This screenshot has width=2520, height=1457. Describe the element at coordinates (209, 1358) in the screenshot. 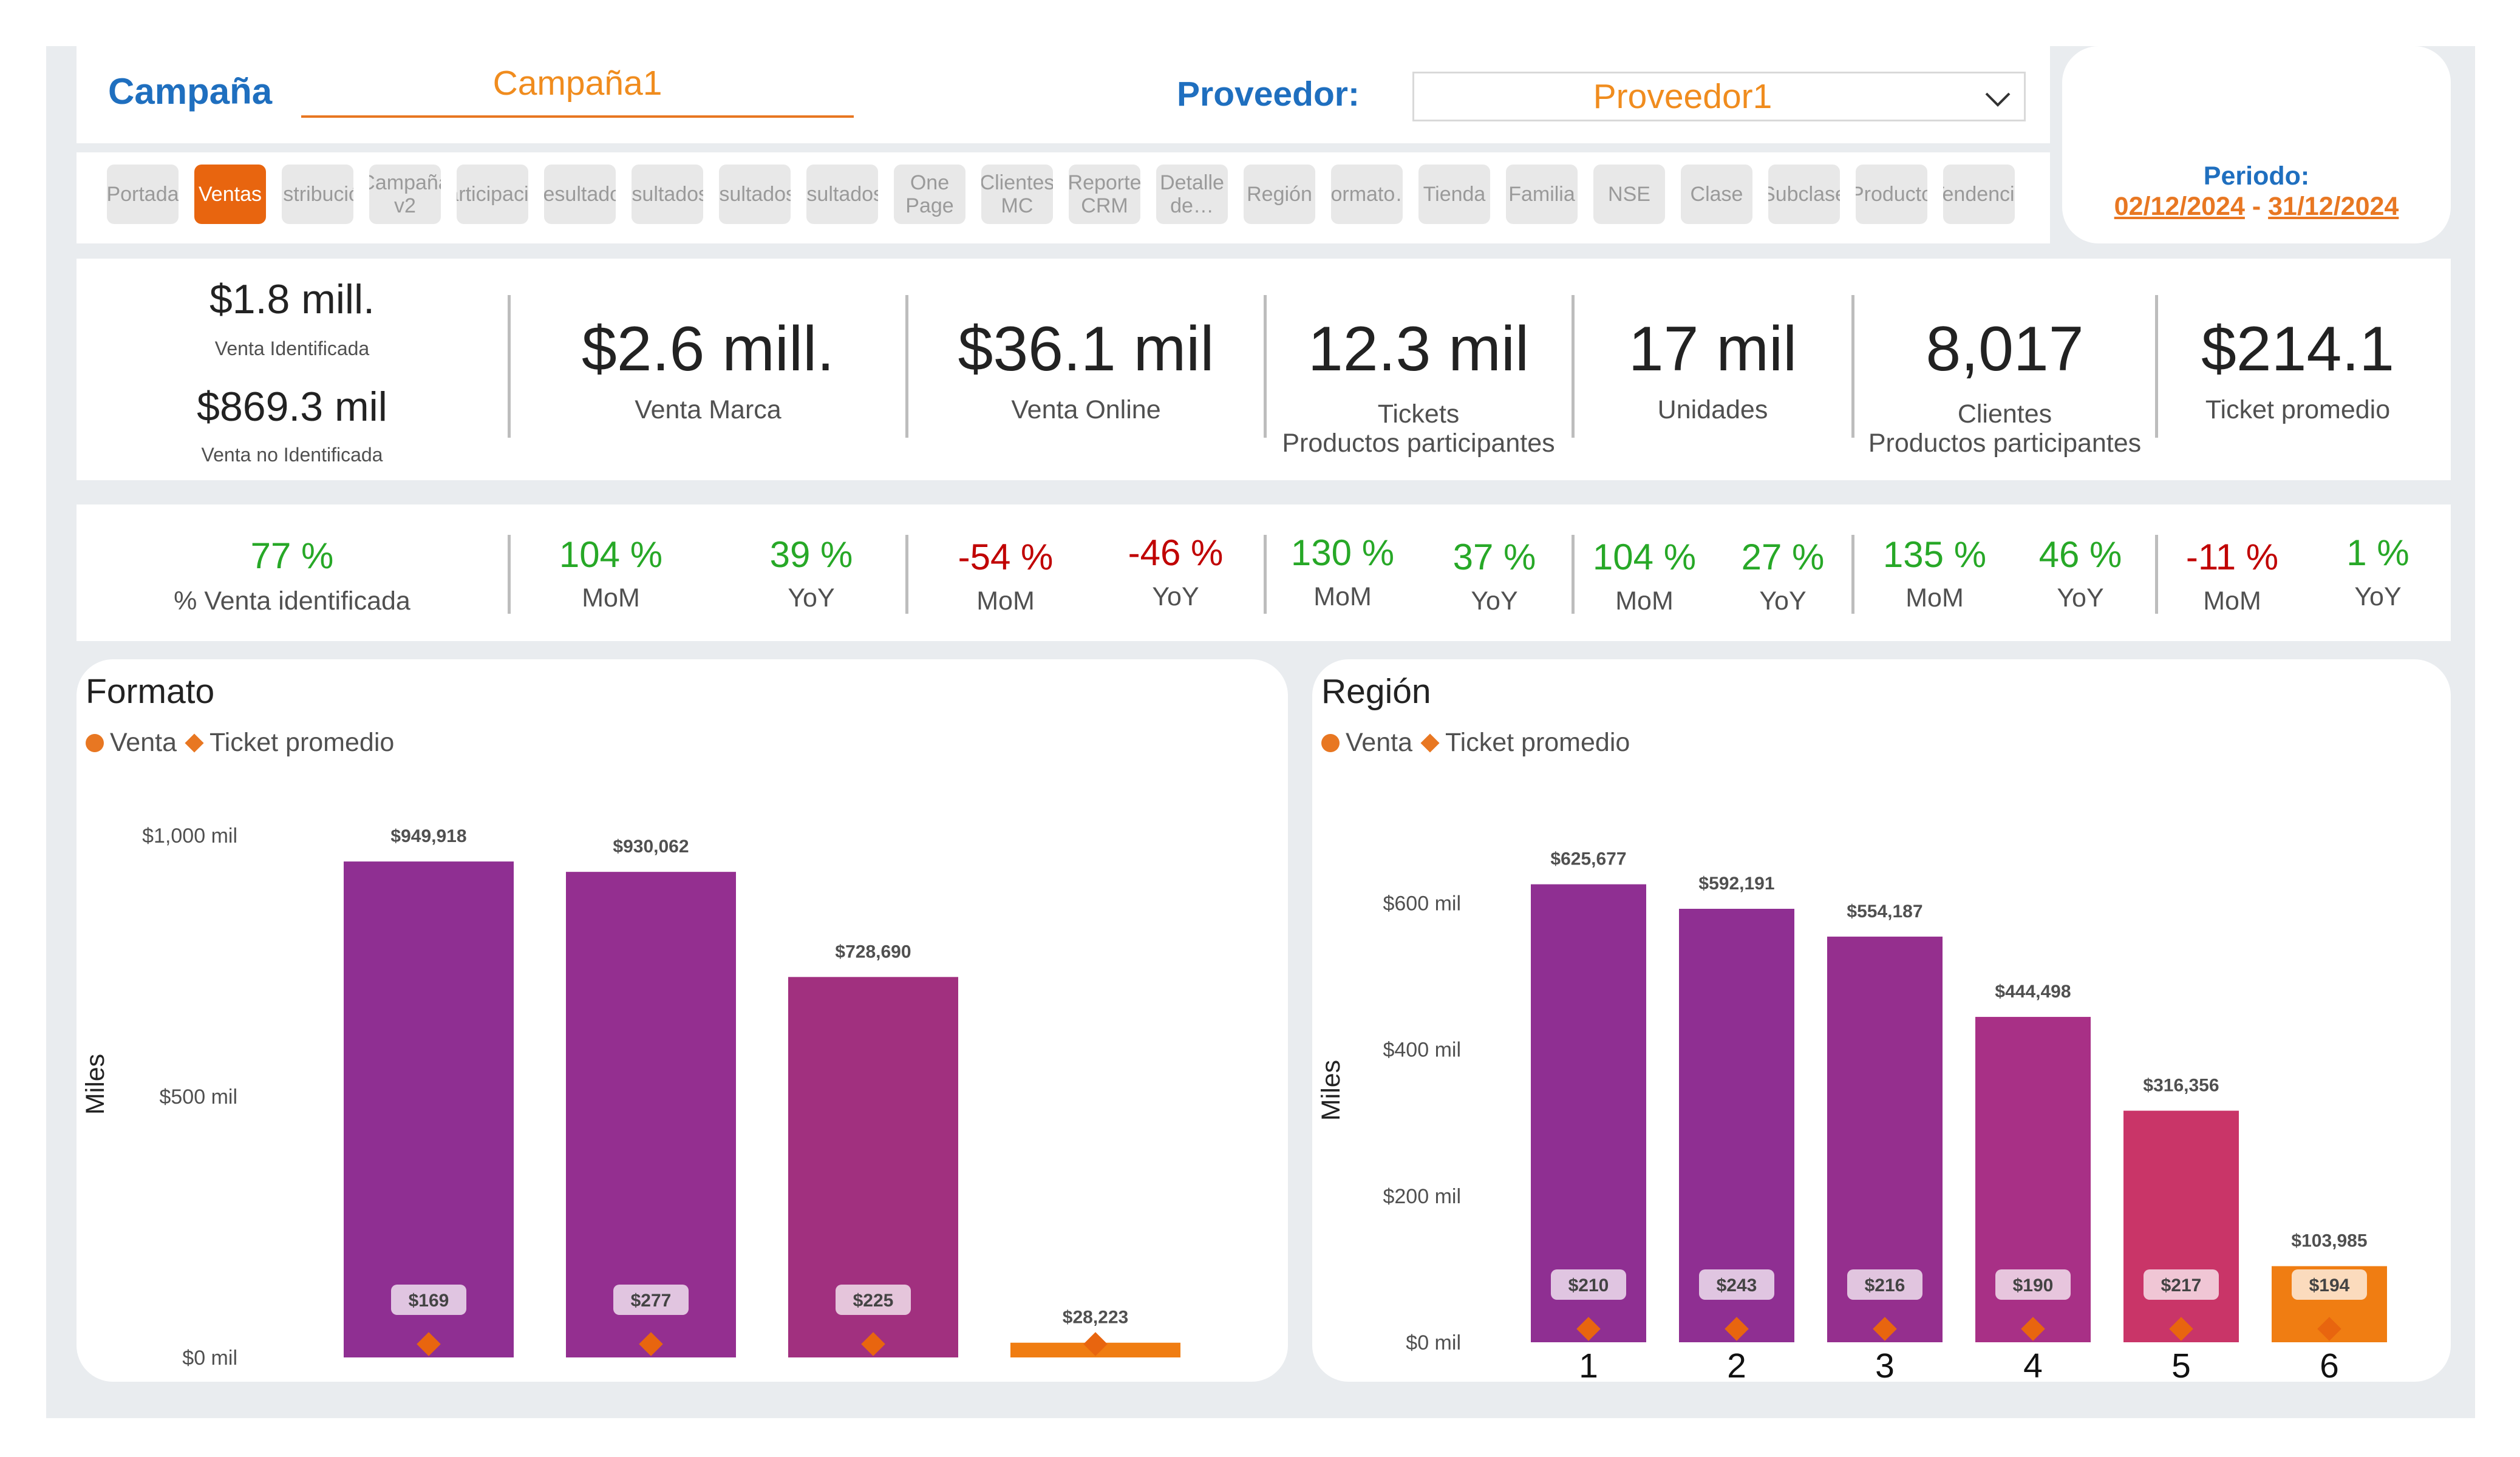

I see `y-tick-label: $0 mil` at that location.